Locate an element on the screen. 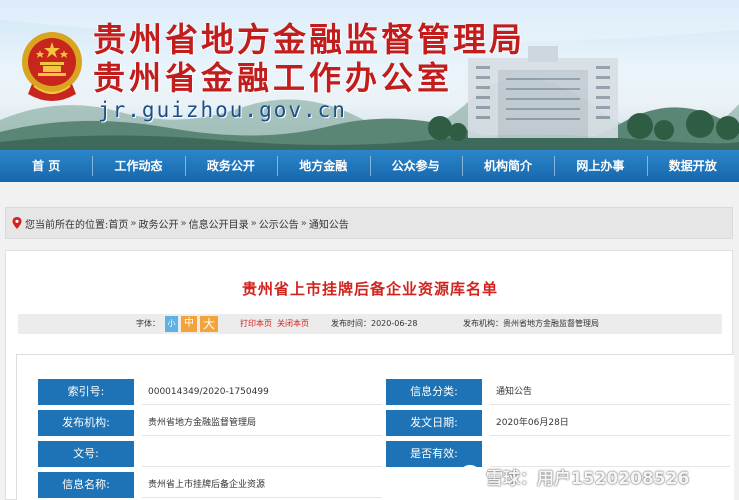 The height and width of the screenshot is (500, 739). site-subtitle: 贵州省金融工作办公室 is located at coordinates (273, 78).